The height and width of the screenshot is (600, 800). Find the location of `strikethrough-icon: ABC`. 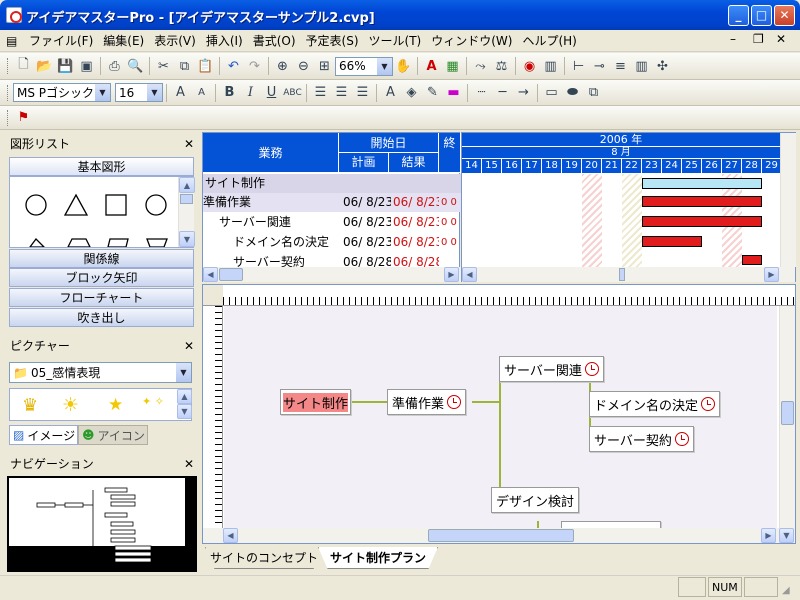

strikethrough-icon: ABC is located at coordinates (292, 93).